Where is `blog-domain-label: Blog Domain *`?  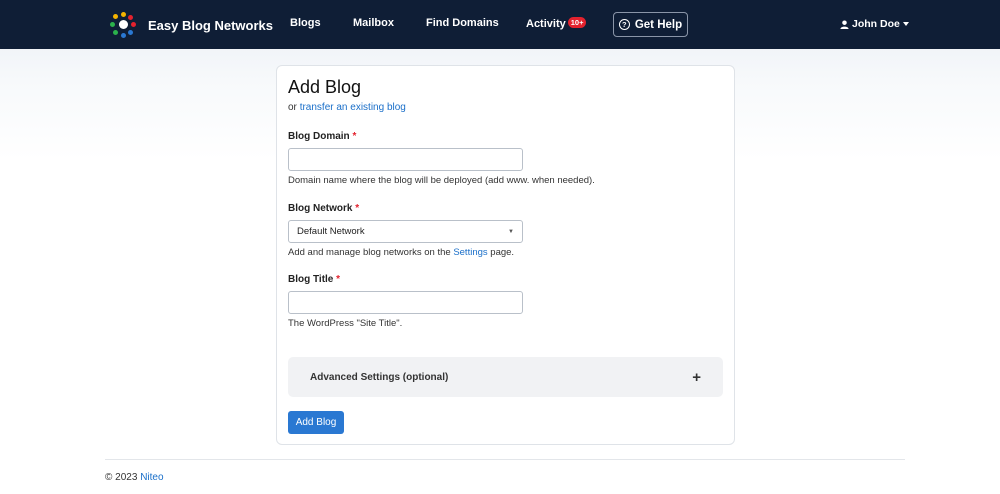 blog-domain-label: Blog Domain * is located at coordinates (322, 136).